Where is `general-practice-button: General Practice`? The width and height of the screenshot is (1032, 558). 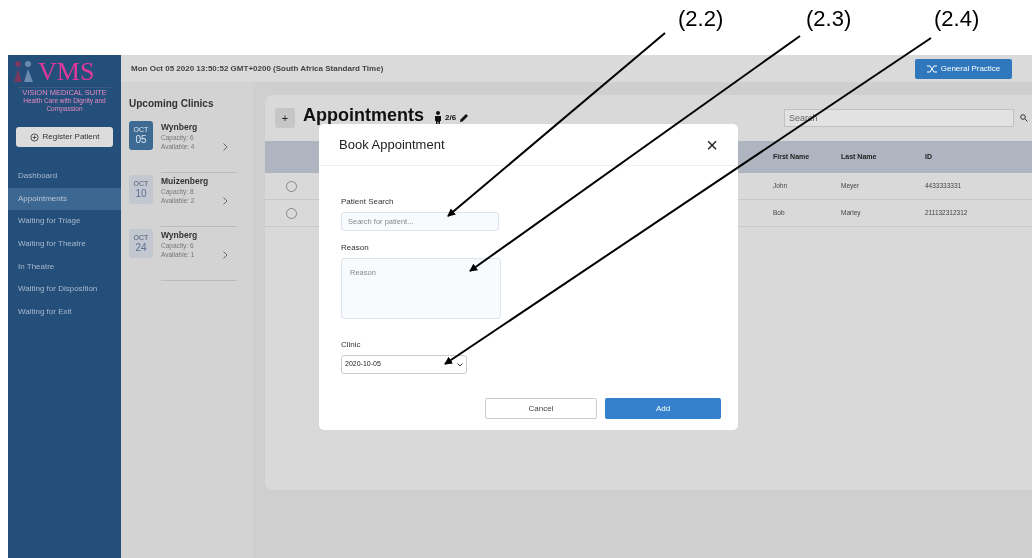 general-practice-button: General Practice is located at coordinates (963, 68).